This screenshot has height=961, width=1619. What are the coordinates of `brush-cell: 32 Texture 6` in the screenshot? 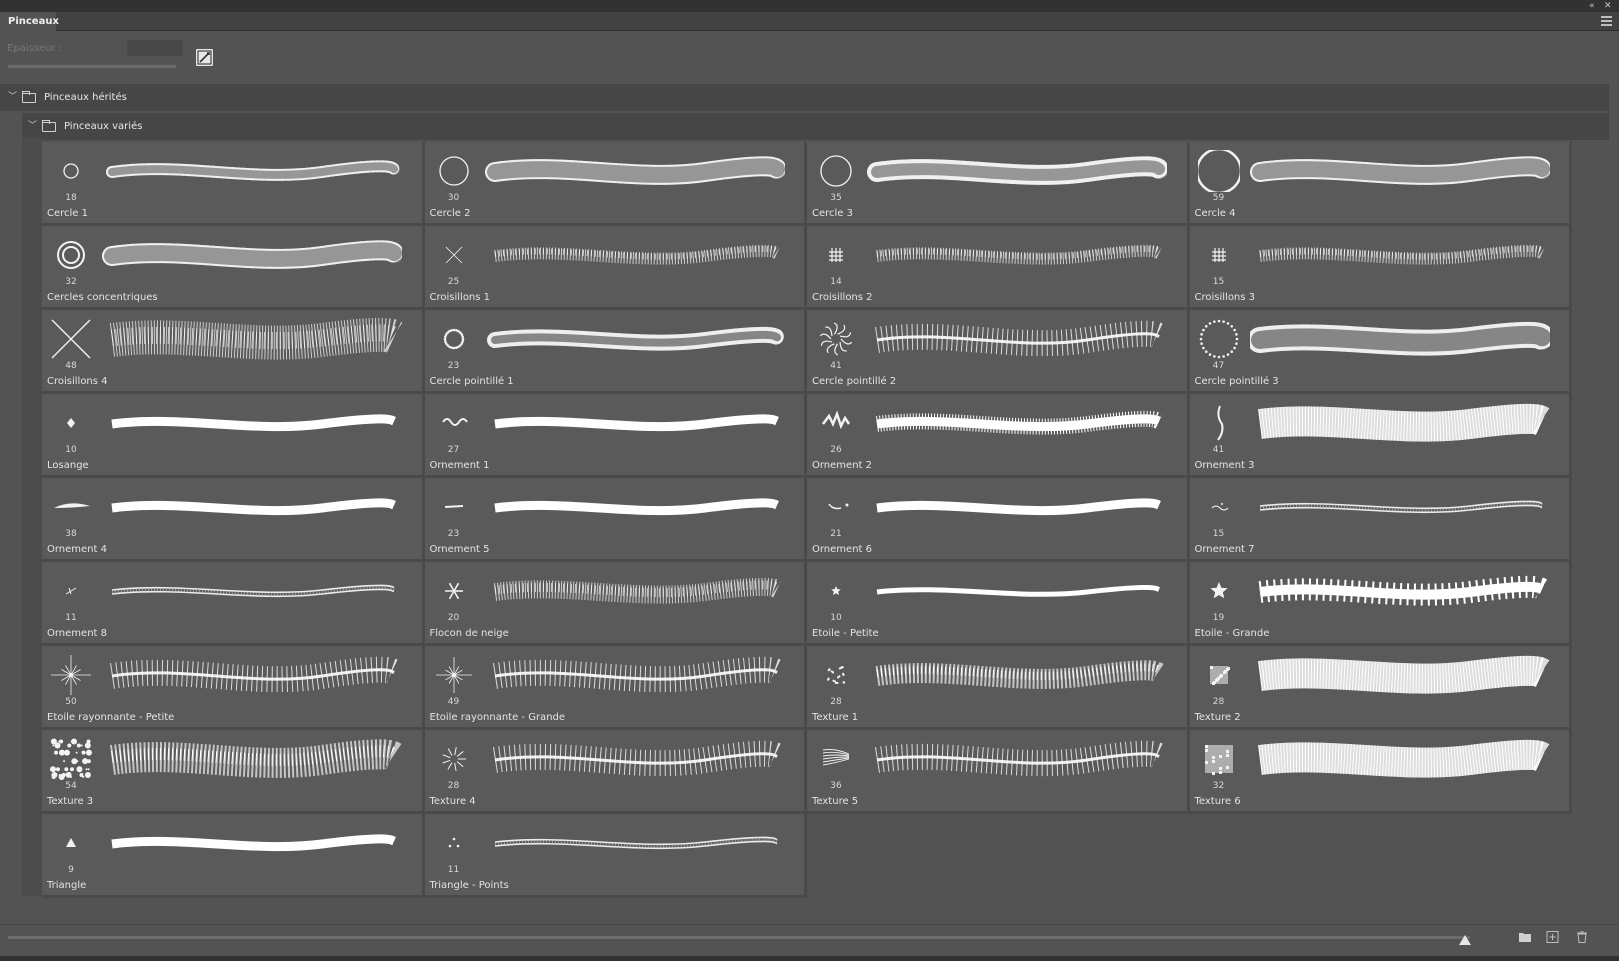 It's located at (1380, 772).